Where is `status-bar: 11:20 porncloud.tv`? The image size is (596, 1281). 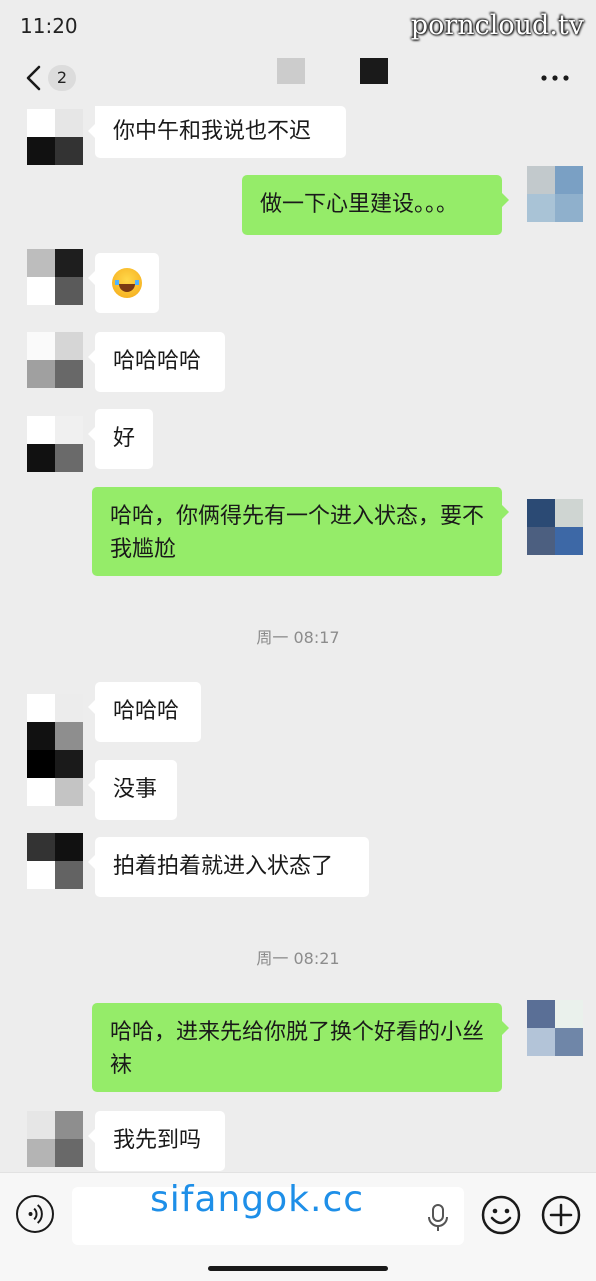
status-bar: 11:20 porncloud.tv is located at coordinates (298, 25).